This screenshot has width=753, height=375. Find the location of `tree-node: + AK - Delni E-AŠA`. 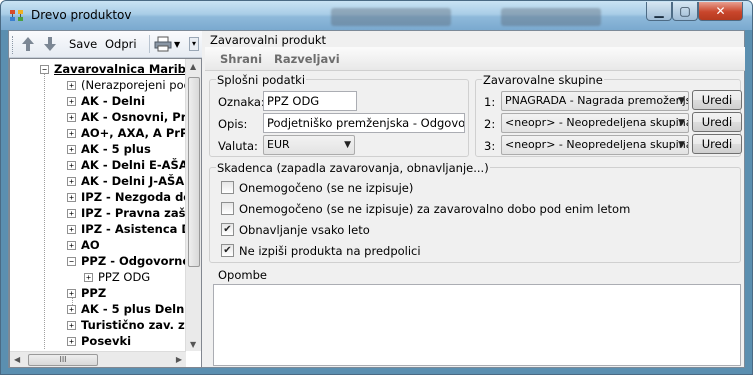

tree-node: + AK - Delni E-AŠA is located at coordinates (127, 165).